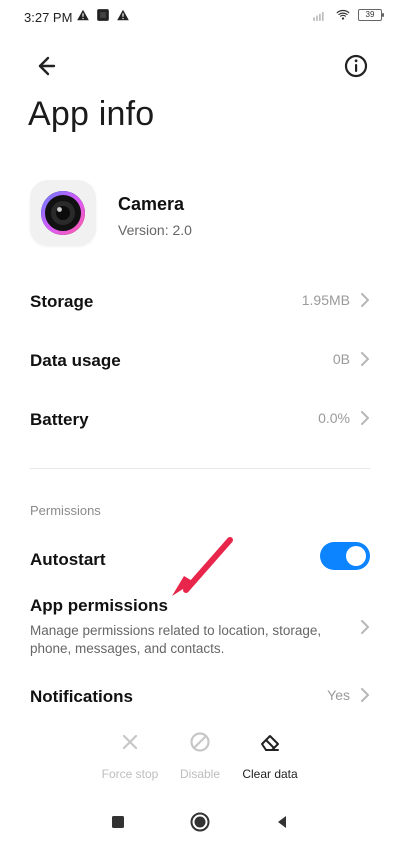 The height and width of the screenshot is (844, 400). What do you see at coordinates (59, 419) in the screenshot?
I see `battery-label: Battery` at bounding box center [59, 419].